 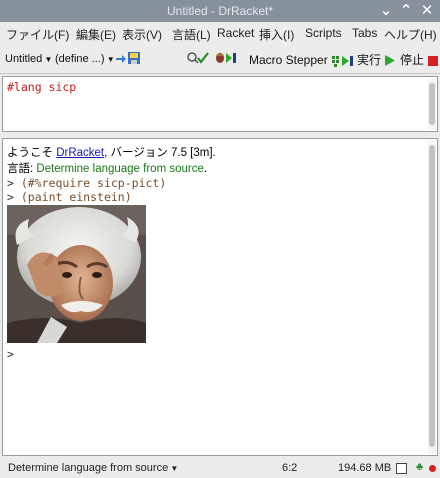 What do you see at coordinates (142, 34) in the screenshot?
I see `menu-view: 表示(V)` at bounding box center [142, 34].